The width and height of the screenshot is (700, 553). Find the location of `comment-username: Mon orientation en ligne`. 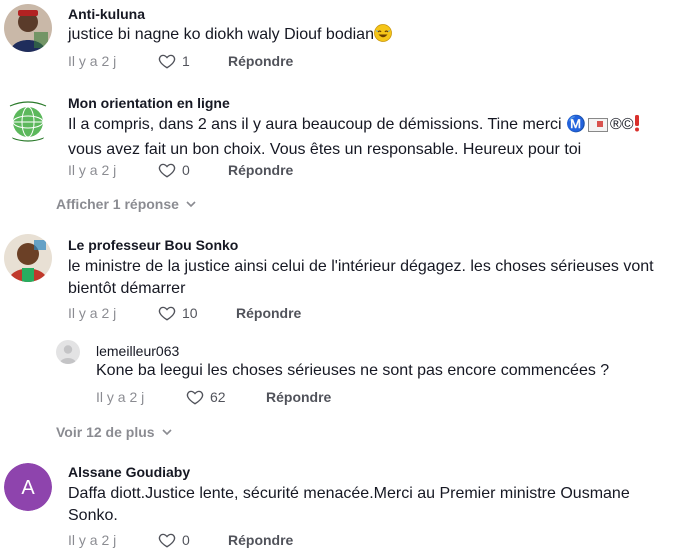

comment-username: Mon orientation en ligne is located at coordinates (149, 103).